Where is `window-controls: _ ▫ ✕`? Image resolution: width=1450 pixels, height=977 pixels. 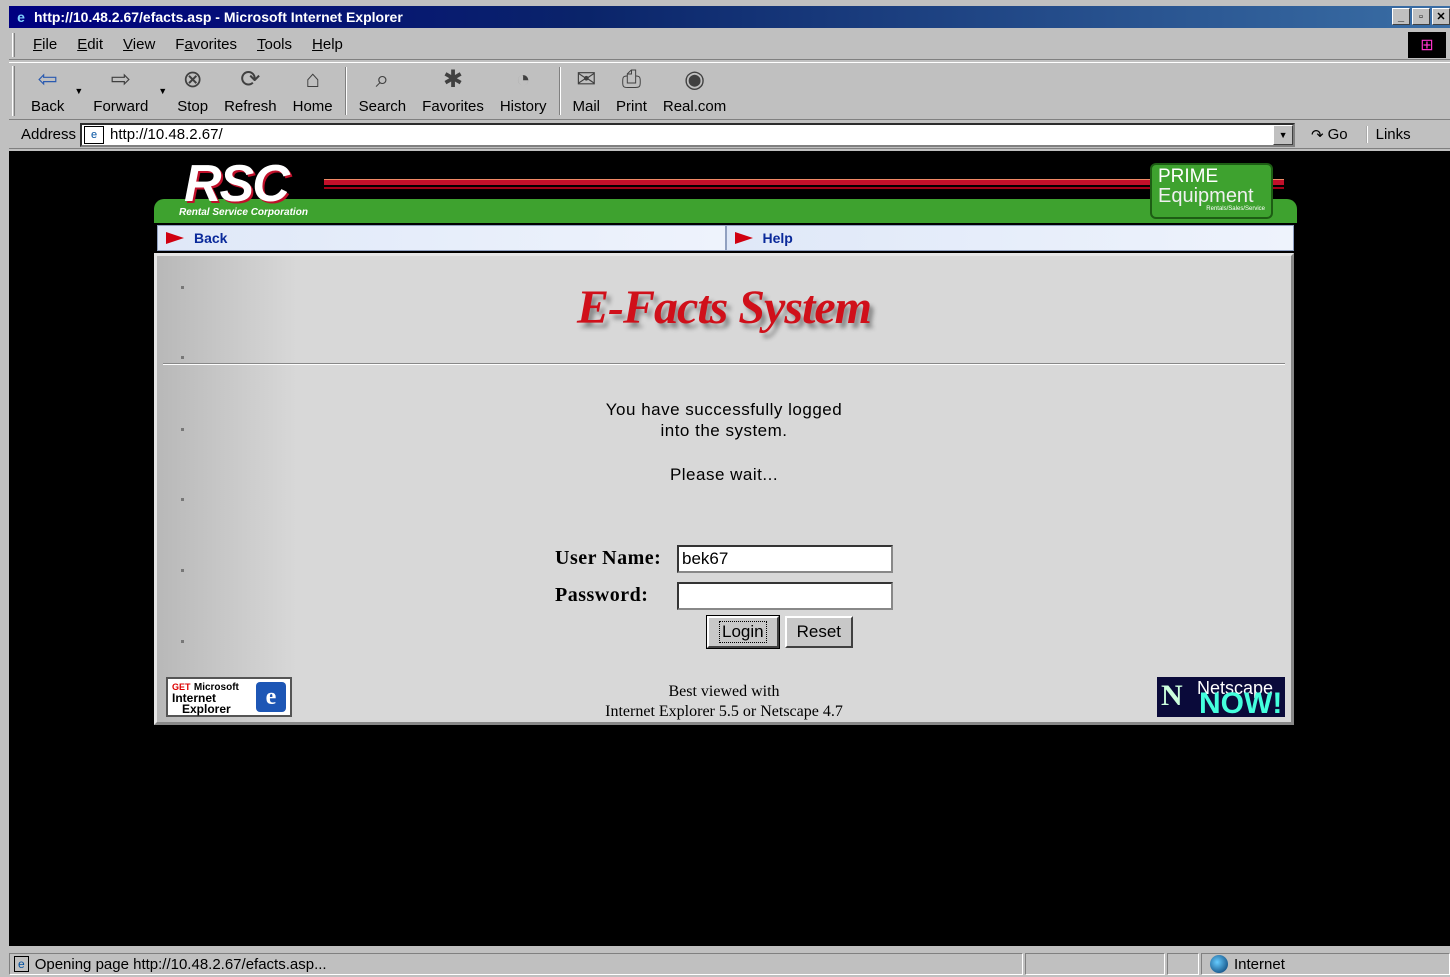
window-controls: _ ▫ ✕ is located at coordinates (1421, 16).